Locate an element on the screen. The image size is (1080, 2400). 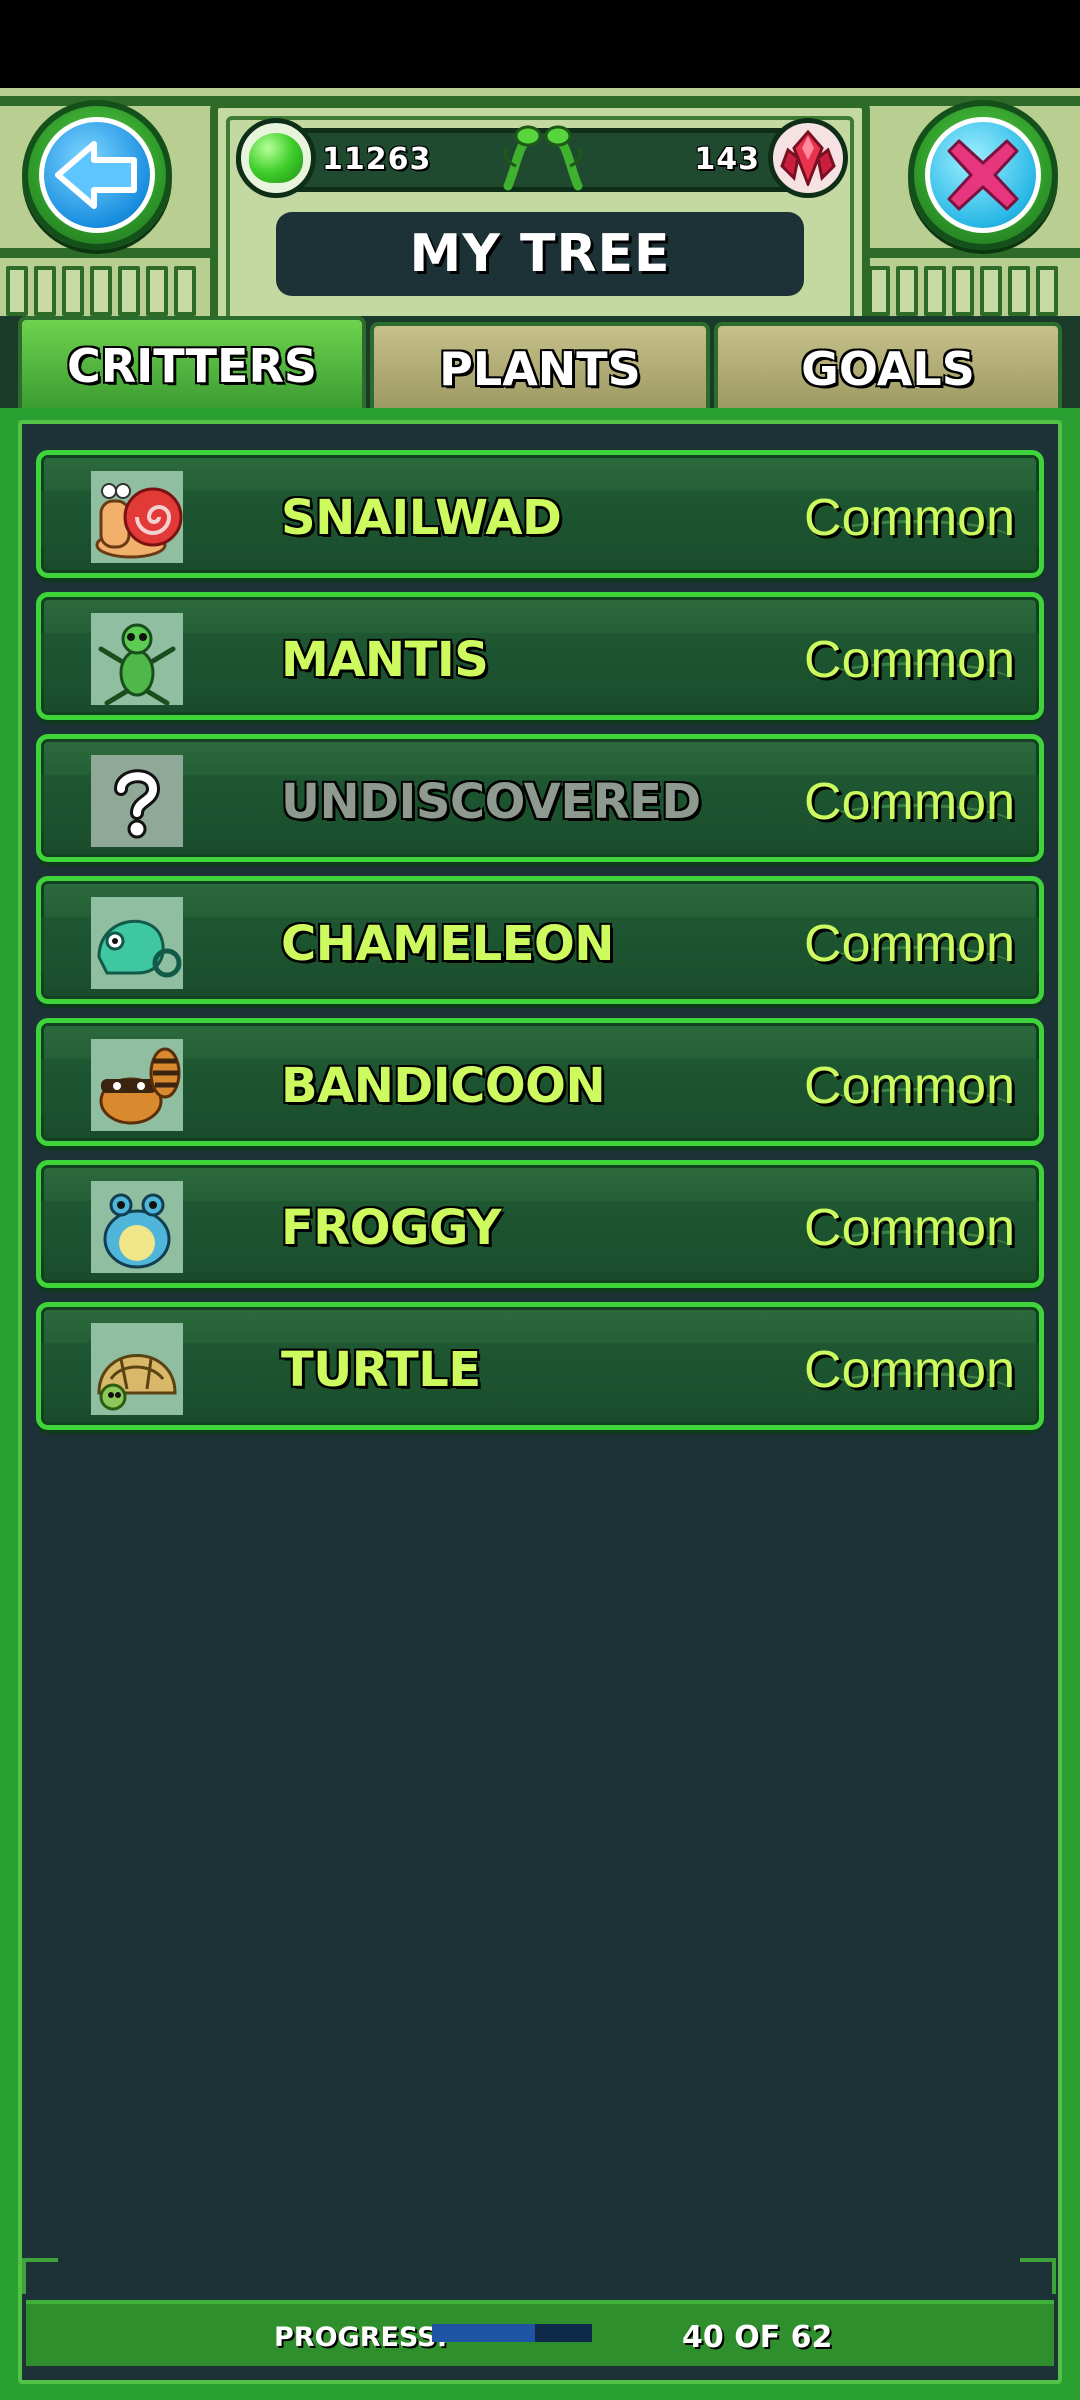
progress-footer: PROGRESS: 40 OF 62 is located at coordinates (540, 2333).